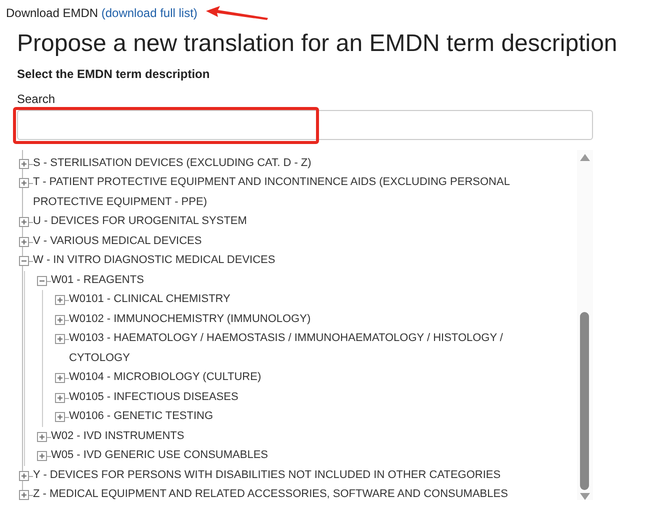  What do you see at coordinates (117, 242) in the screenshot?
I see `tree-item: V - VARIOUS MEDICAL DEVICES` at bounding box center [117, 242].